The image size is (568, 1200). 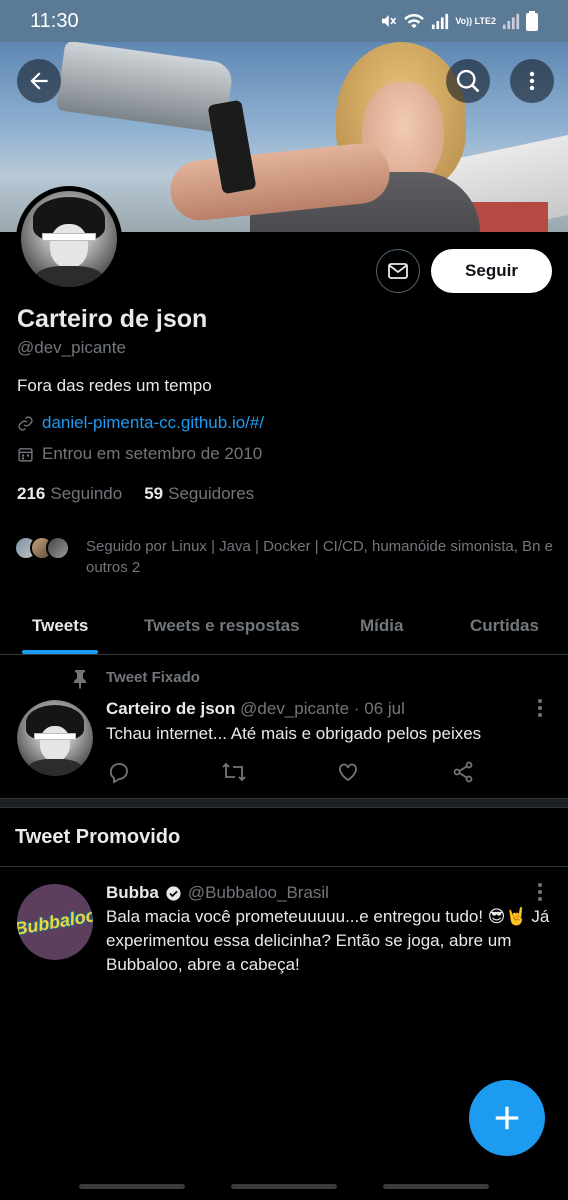 I want to click on profile-bio: Fora das redes um tempo, so click(x=114, y=385).